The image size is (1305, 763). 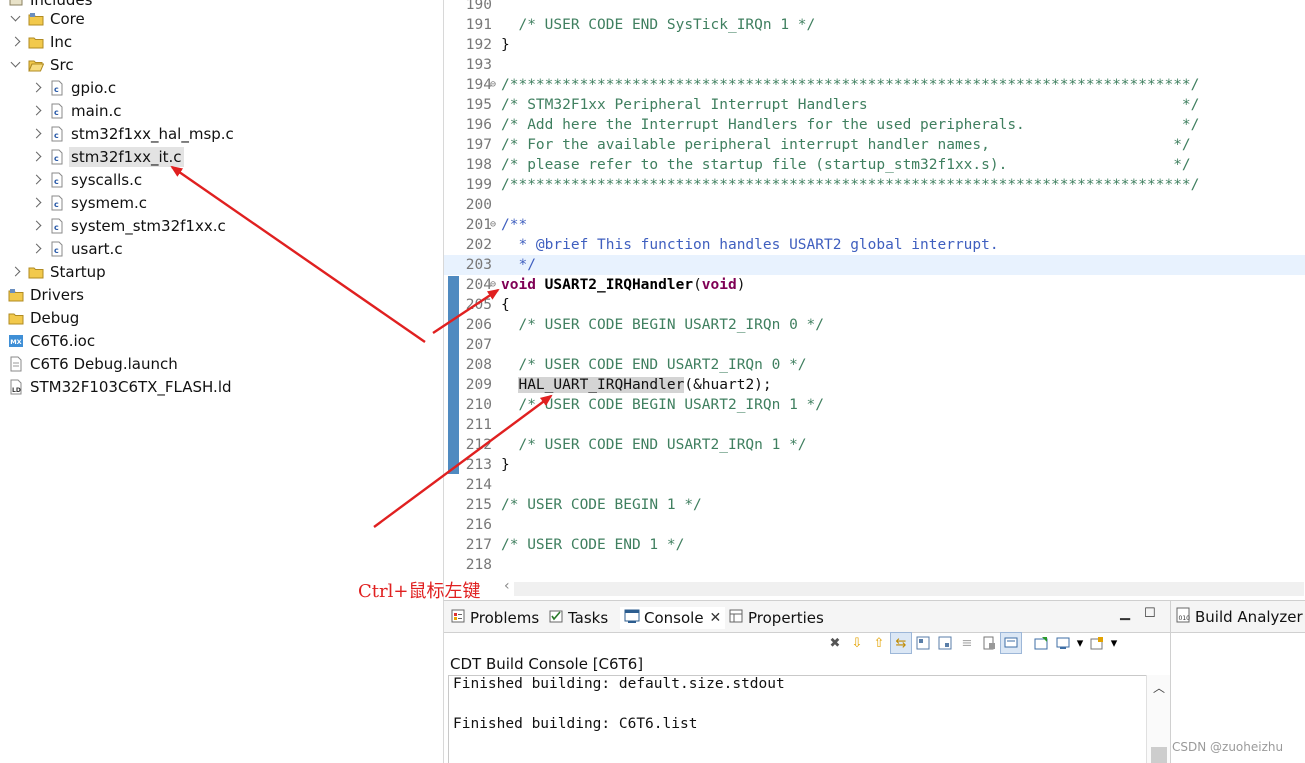 I want to click on tree-item-src: Src, so click(x=221, y=64).